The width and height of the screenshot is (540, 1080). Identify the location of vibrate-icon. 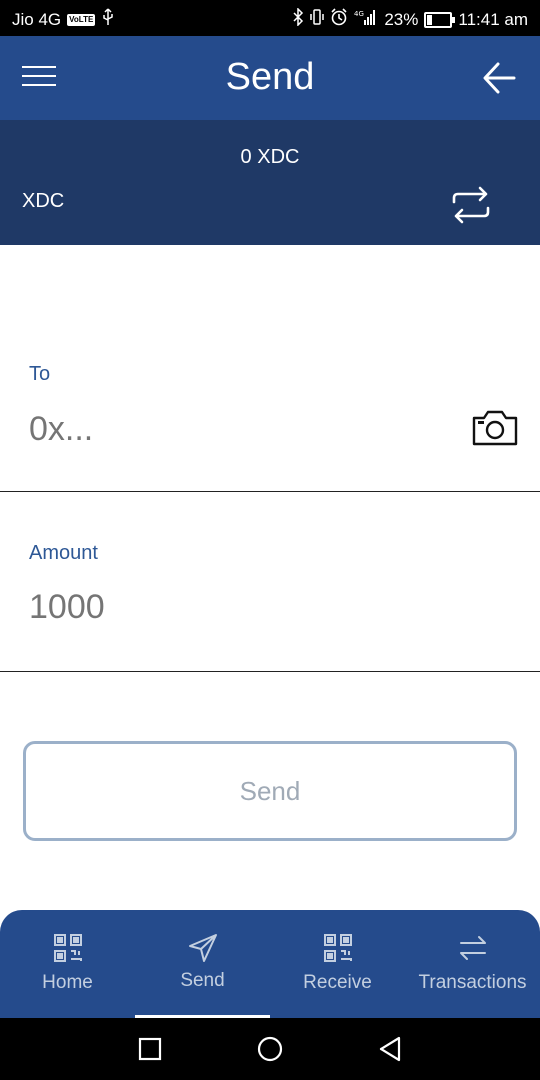
(317, 19).